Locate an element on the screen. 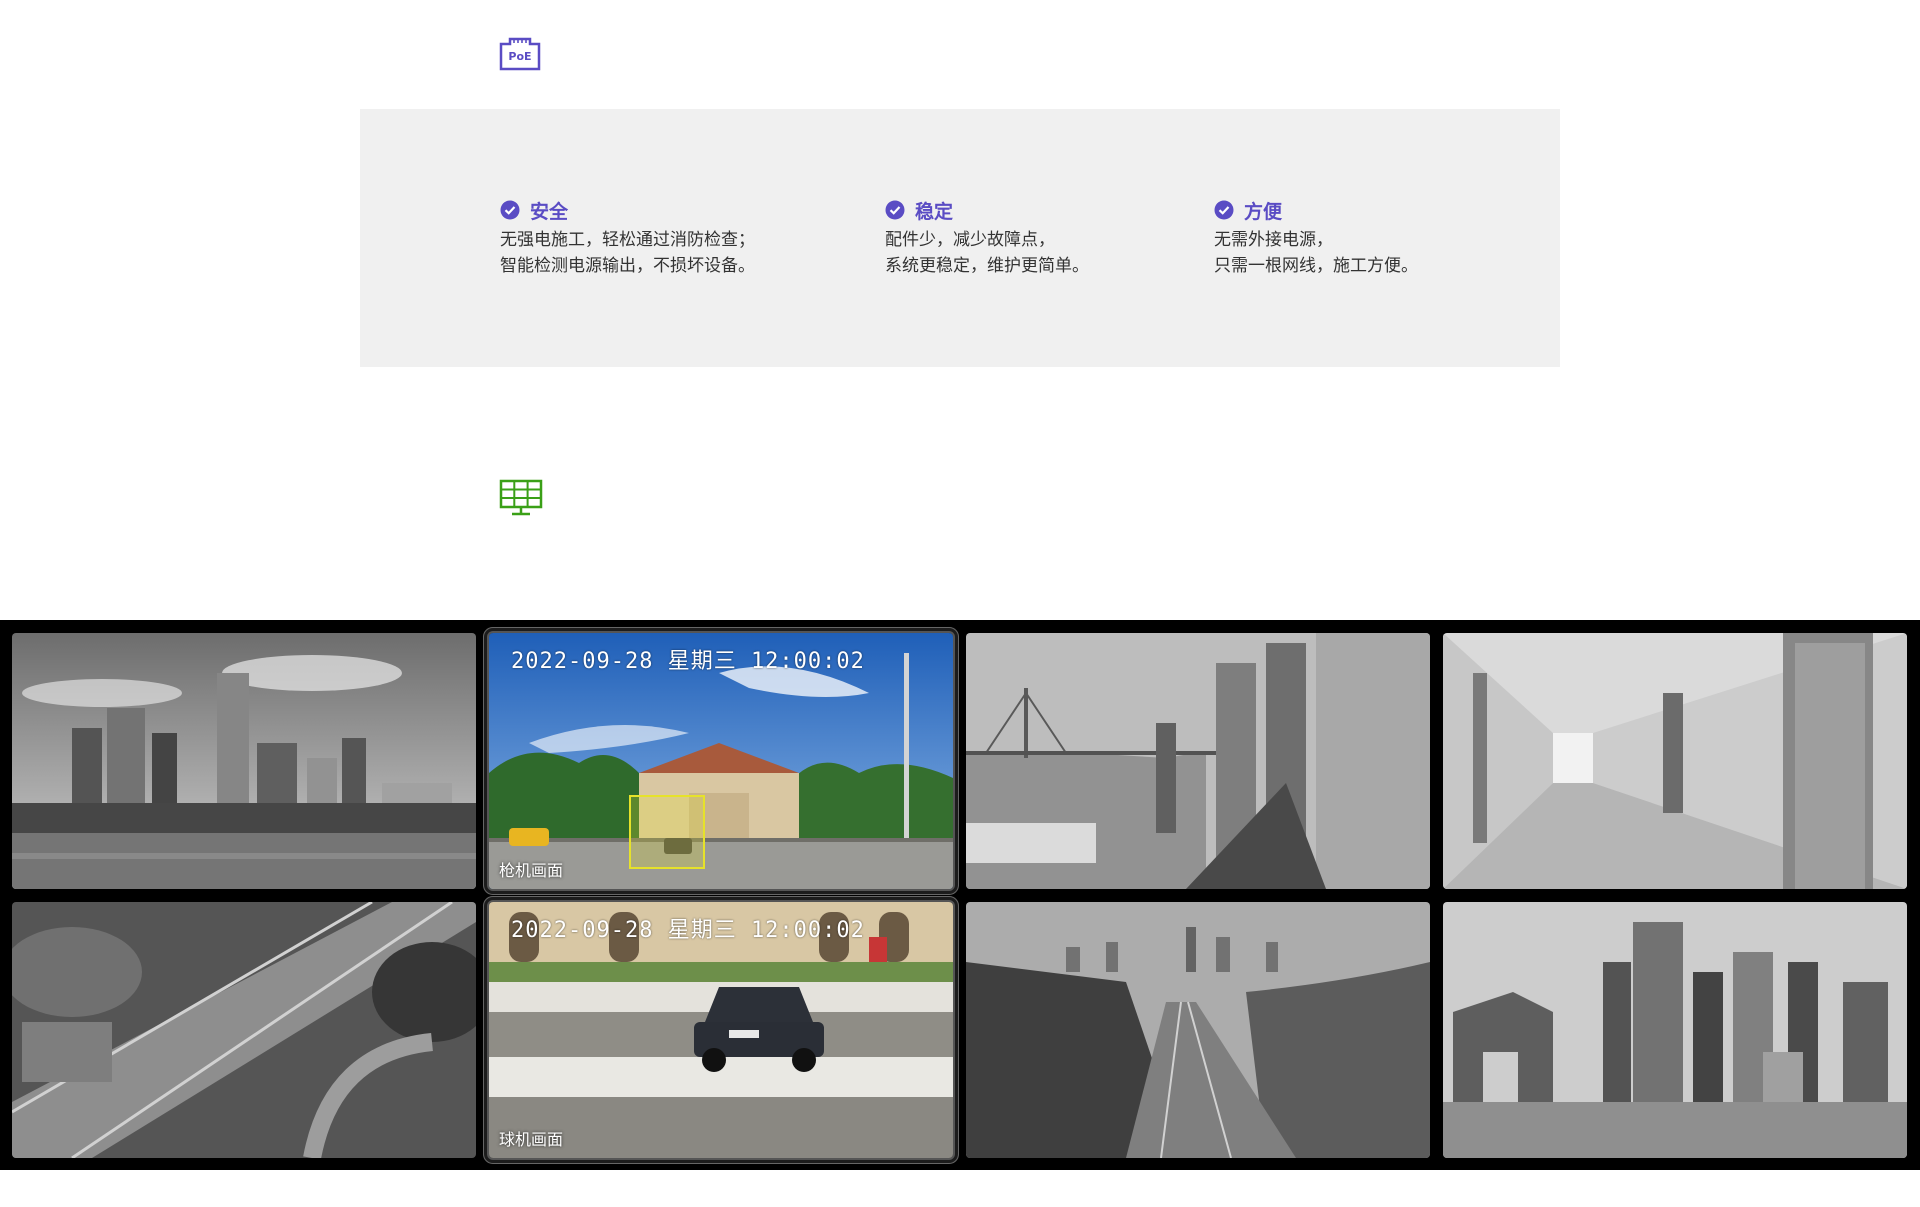 This screenshot has height=1207, width=1920. poe-icon-text: PoE is located at coordinates (520, 56).